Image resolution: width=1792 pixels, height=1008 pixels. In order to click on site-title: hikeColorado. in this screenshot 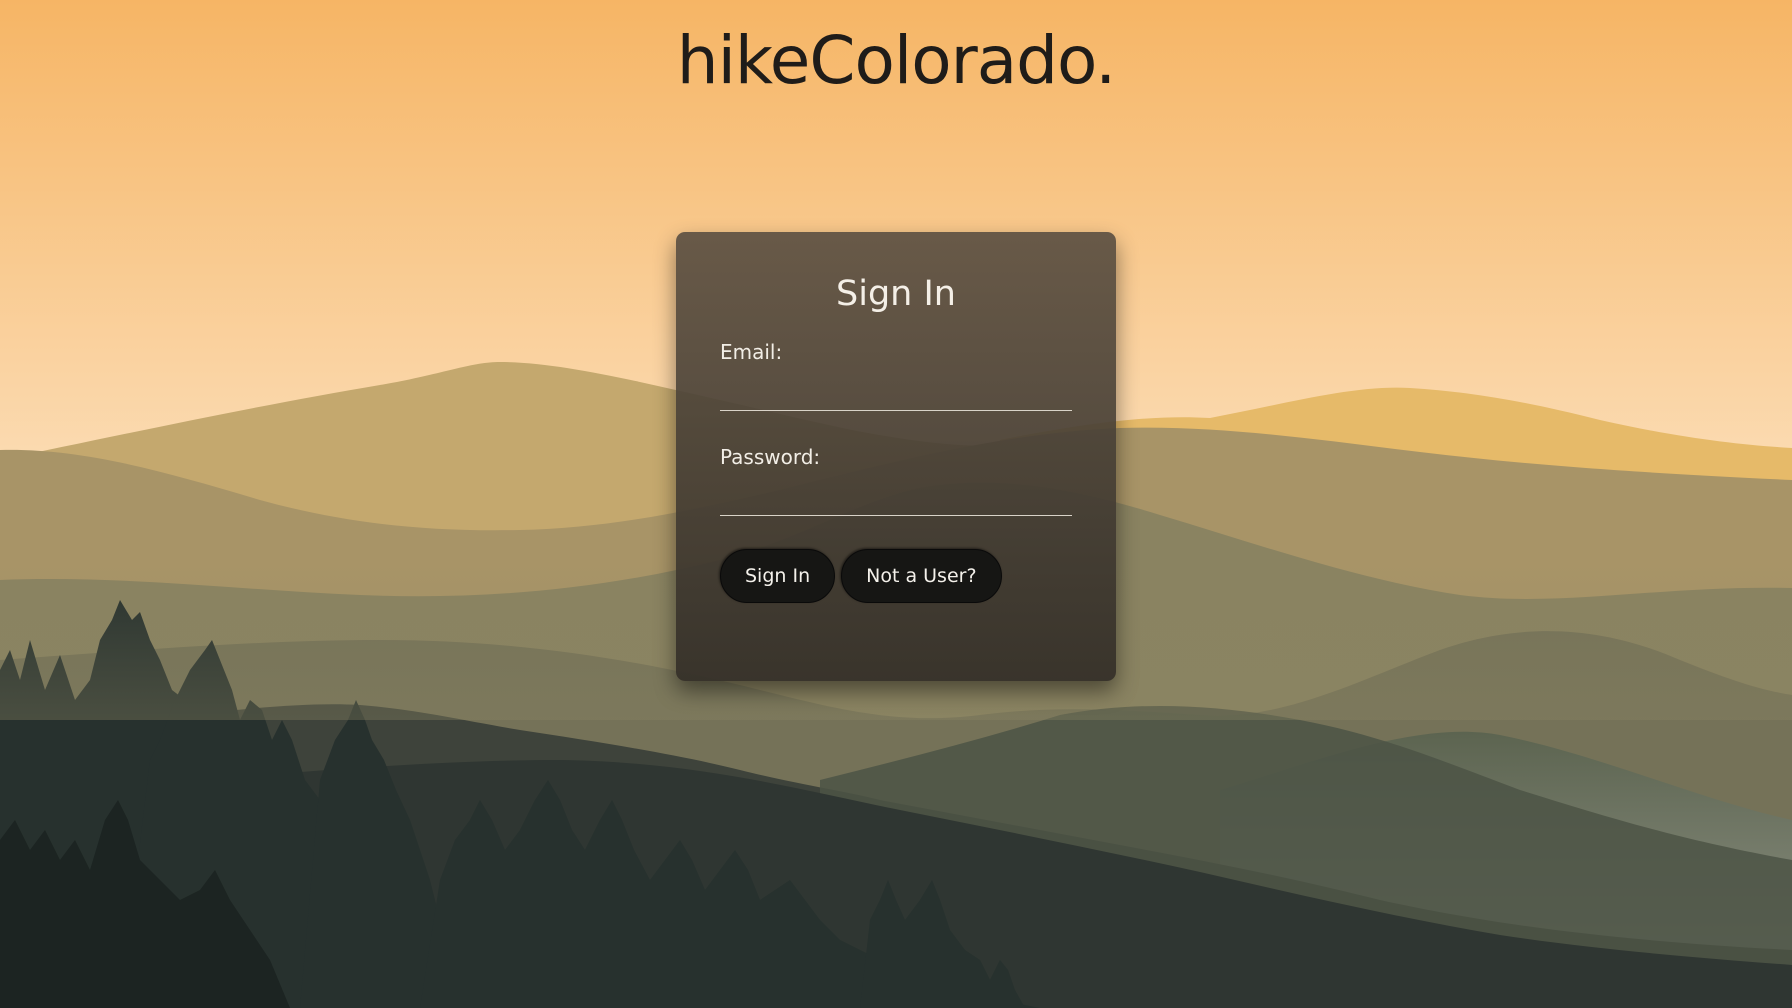, I will do `click(896, 60)`.